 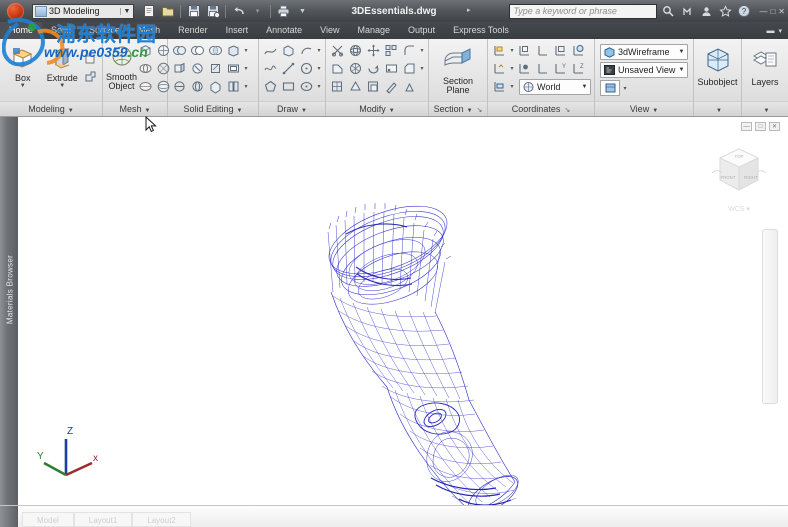 What do you see at coordinates (469, 10) in the screenshot?
I see `document-title-dropdown: ▸` at bounding box center [469, 10].